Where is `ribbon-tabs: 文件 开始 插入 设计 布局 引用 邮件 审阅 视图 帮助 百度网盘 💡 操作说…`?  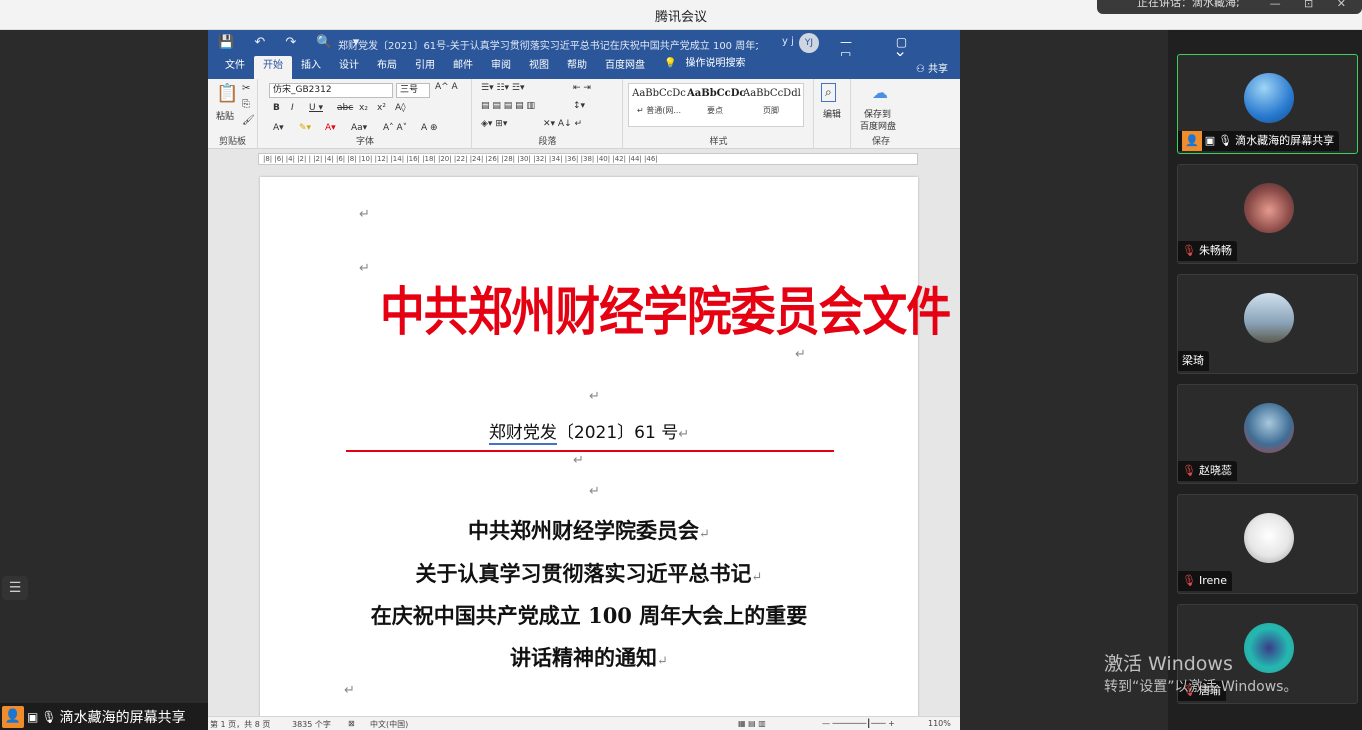
ribbon-tabs: 文件 开始 插入 设计 布局 引用 邮件 审阅 视图 帮助 百度网盘 💡 操作说… is located at coordinates (584, 67).